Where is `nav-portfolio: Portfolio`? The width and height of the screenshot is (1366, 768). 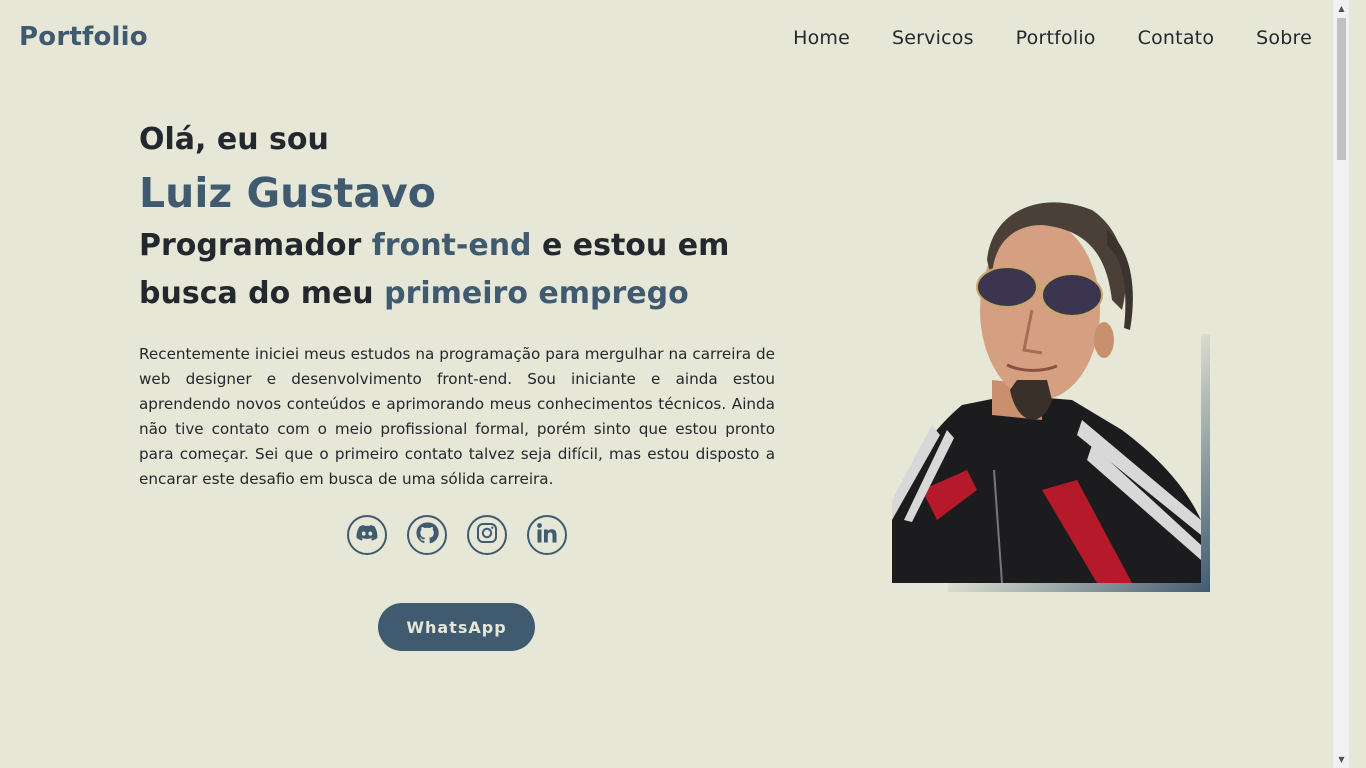
nav-portfolio: Portfolio is located at coordinates (1056, 38).